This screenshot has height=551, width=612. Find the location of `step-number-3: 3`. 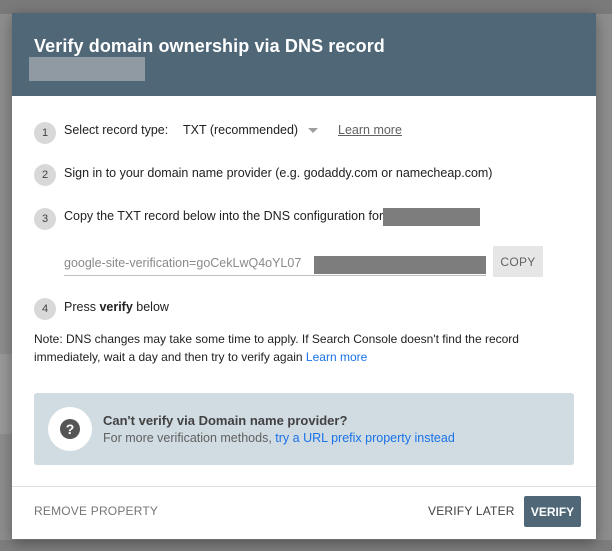

step-number-3: 3 is located at coordinates (45, 219).